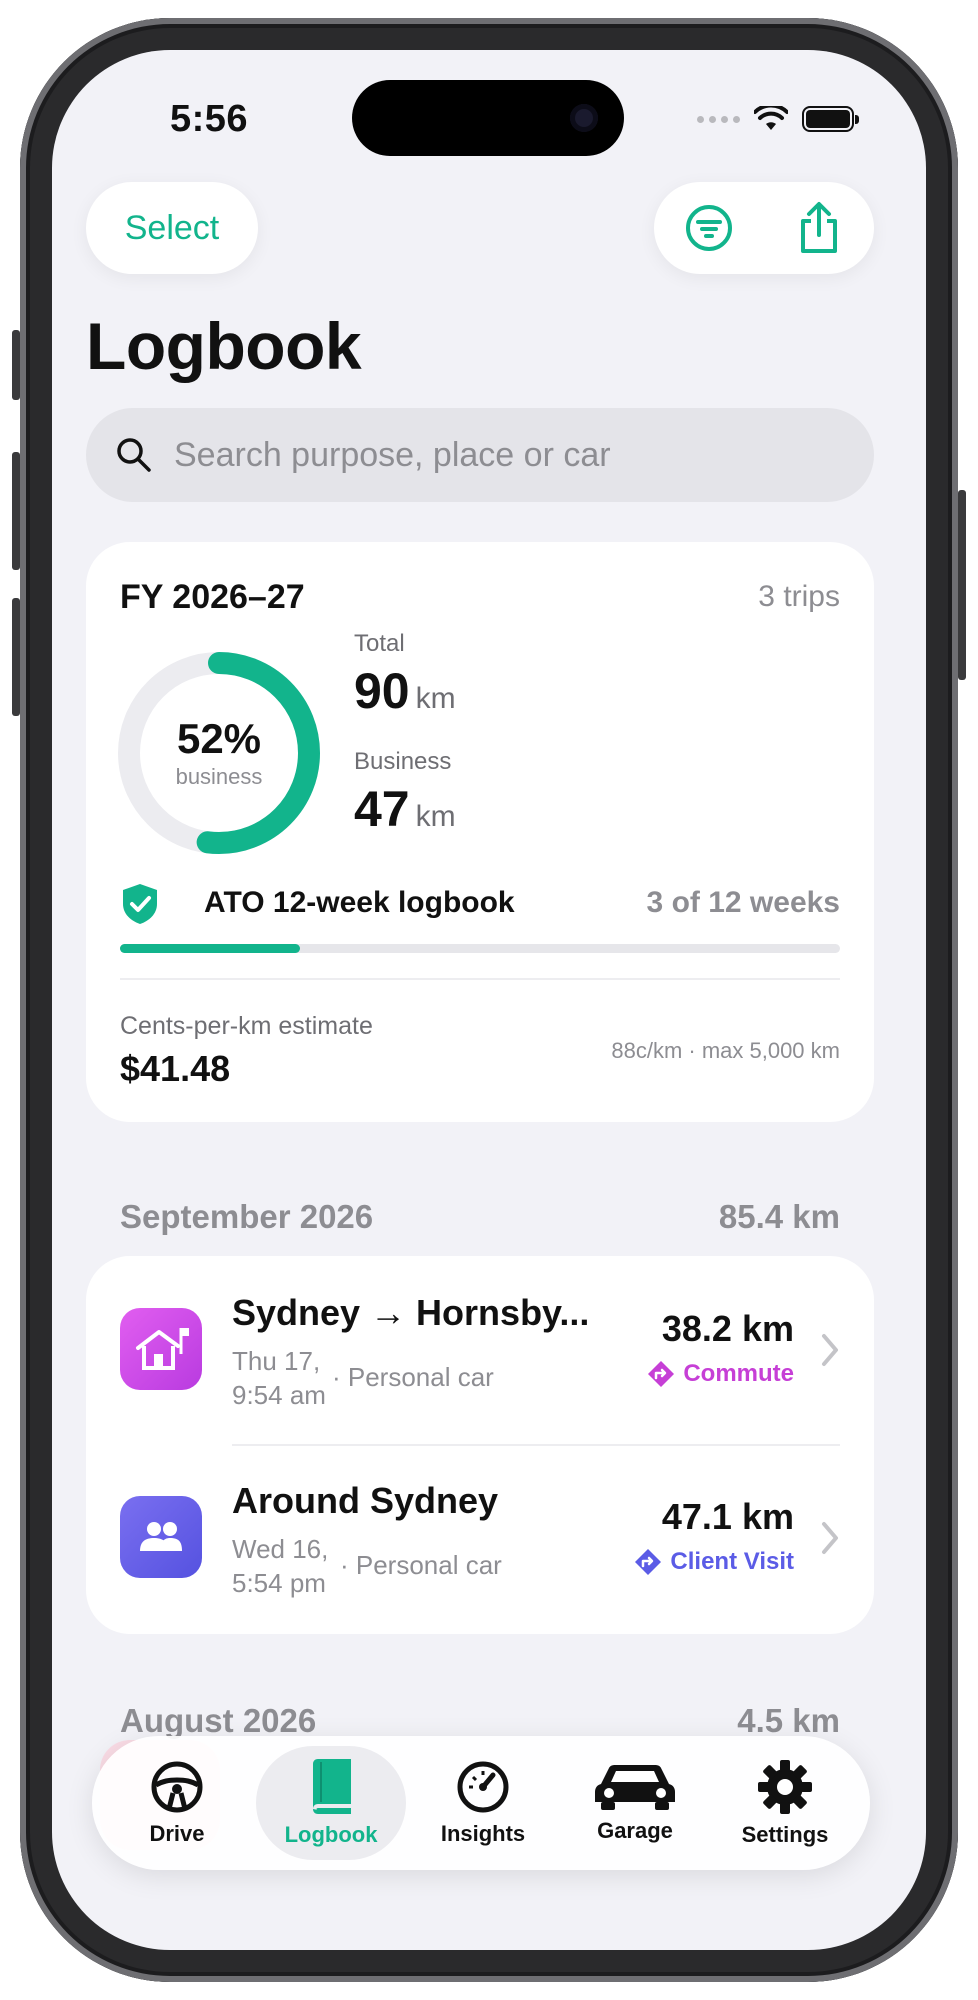 The image size is (978, 2000). Describe the element at coordinates (718, 119) in the screenshot. I see `signal-dots-icon` at that location.